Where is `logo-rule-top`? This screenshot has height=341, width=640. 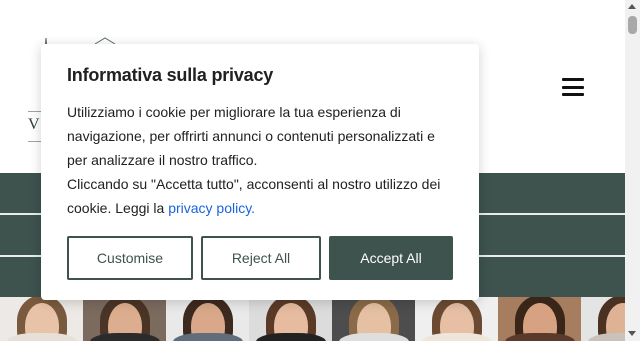 logo-rule-top is located at coordinates (35, 111).